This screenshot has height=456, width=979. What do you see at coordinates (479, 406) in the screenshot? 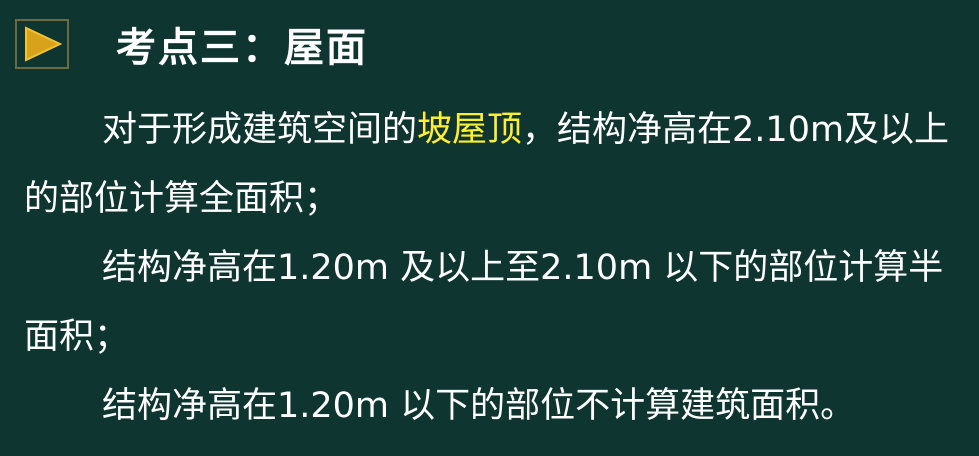
I see `paragraph-no-area: 结构净高在1.20m 以下的部位不计算建筑面积。` at bounding box center [479, 406].